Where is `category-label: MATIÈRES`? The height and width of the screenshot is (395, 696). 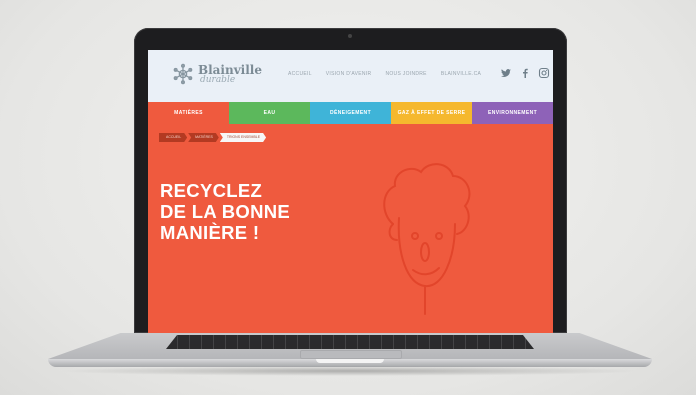 category-label: MATIÈRES is located at coordinates (188, 113).